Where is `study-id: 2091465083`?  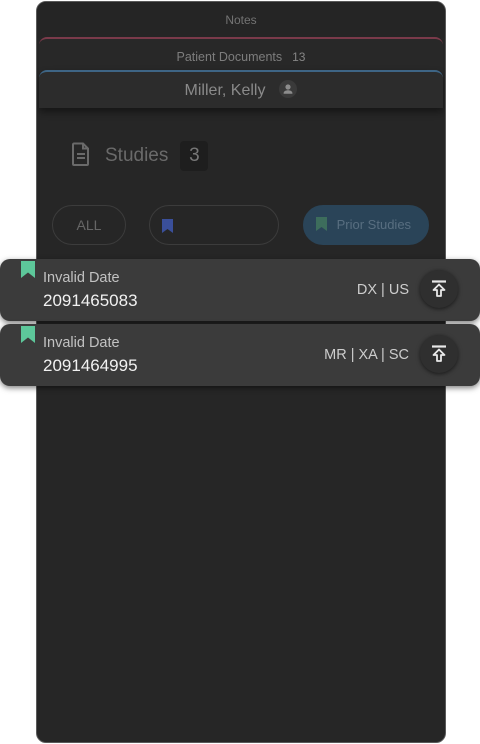
study-id: 2091465083 is located at coordinates (90, 300).